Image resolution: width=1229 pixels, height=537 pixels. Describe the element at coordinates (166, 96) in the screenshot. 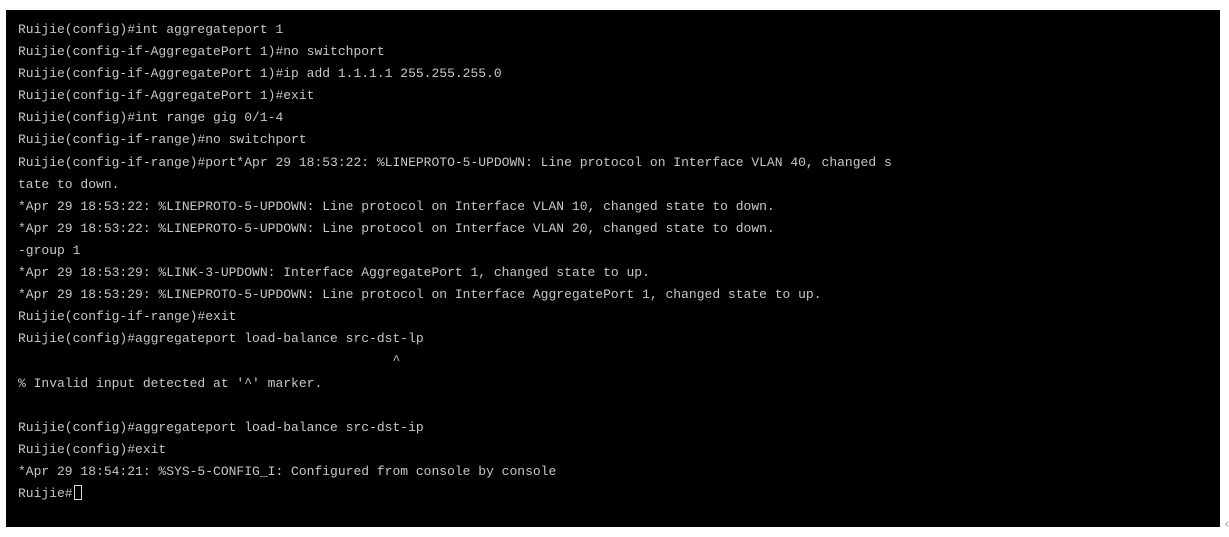

I see `terminal-line: Ruijie(config-if-AggregatePort 1)#exit` at that location.